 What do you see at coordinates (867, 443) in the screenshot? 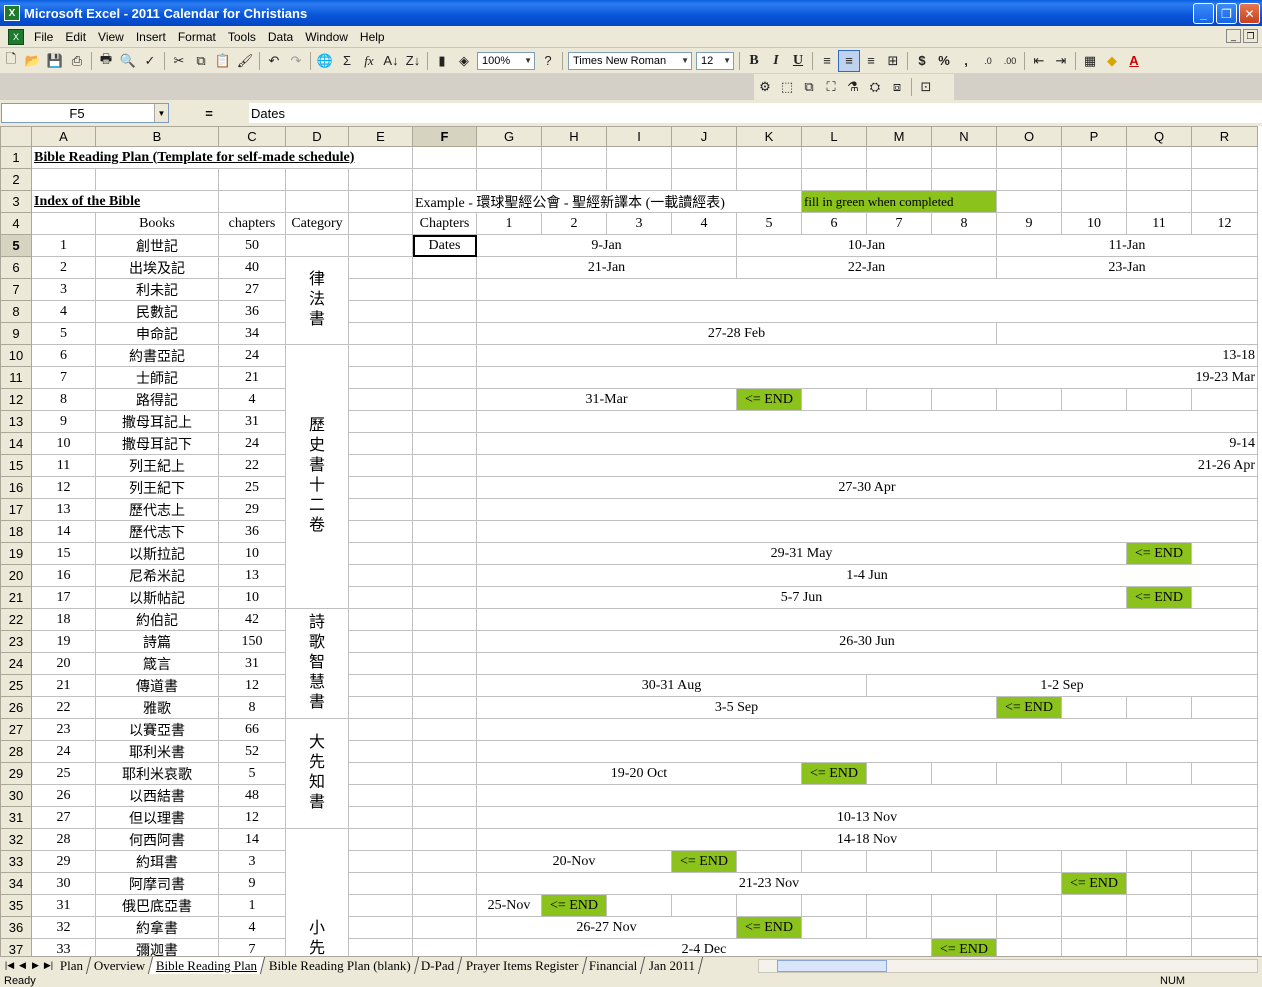
I see `date-range: 9-14` at bounding box center [867, 443].